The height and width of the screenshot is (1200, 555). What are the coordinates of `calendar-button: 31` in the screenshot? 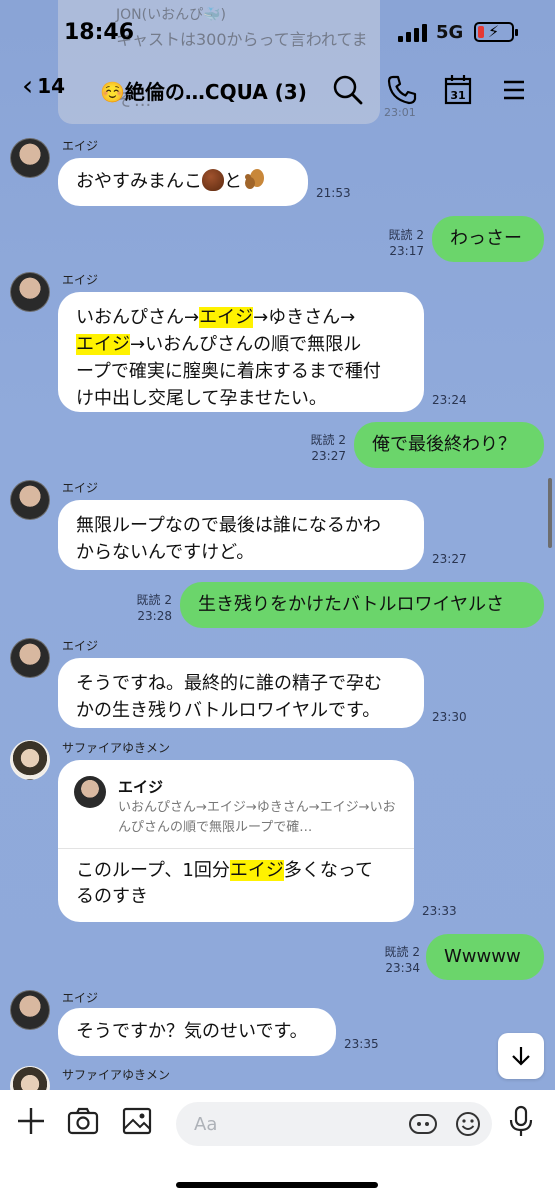 It's located at (458, 90).